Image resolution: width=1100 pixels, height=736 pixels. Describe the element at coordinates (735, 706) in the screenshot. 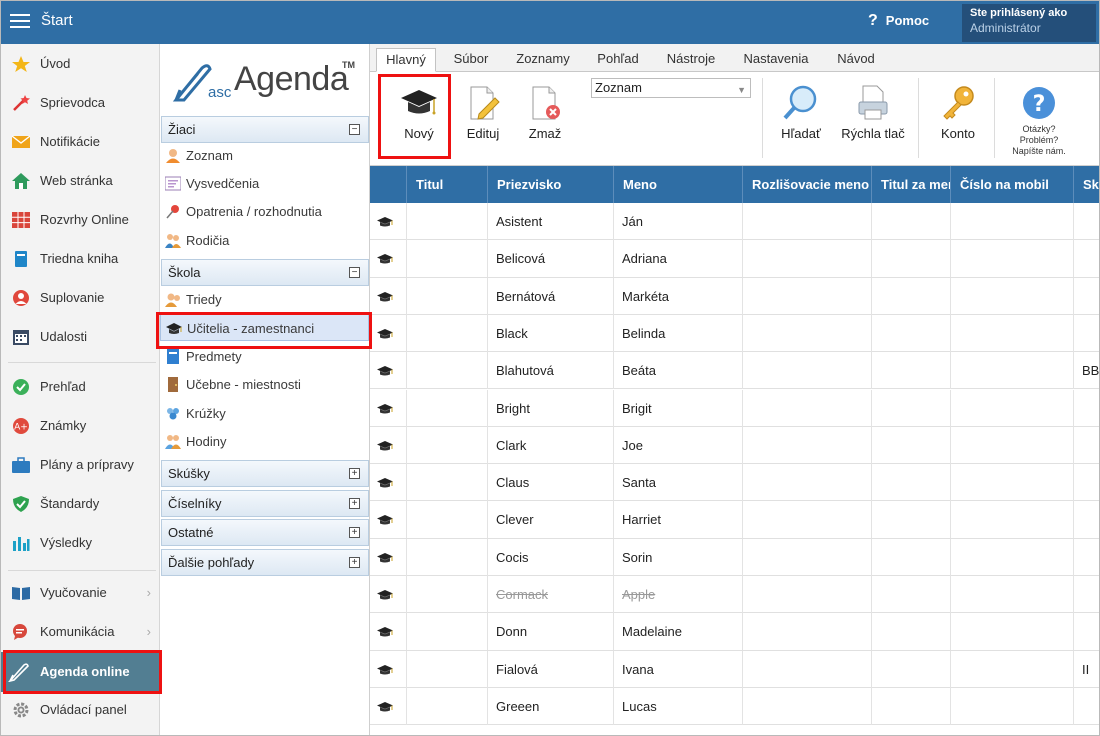

I see `table-row: Greeen Lucas` at that location.